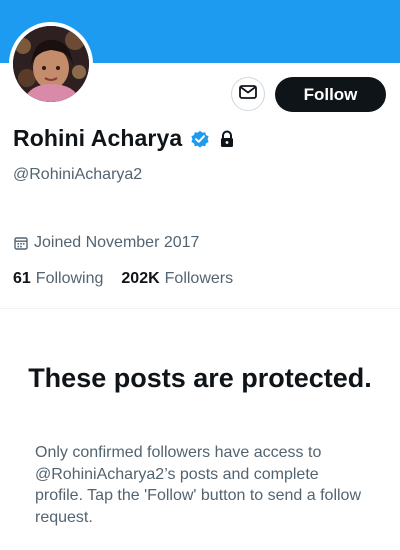 The image size is (400, 550). I want to click on followers-count: 202K, so click(140, 278).